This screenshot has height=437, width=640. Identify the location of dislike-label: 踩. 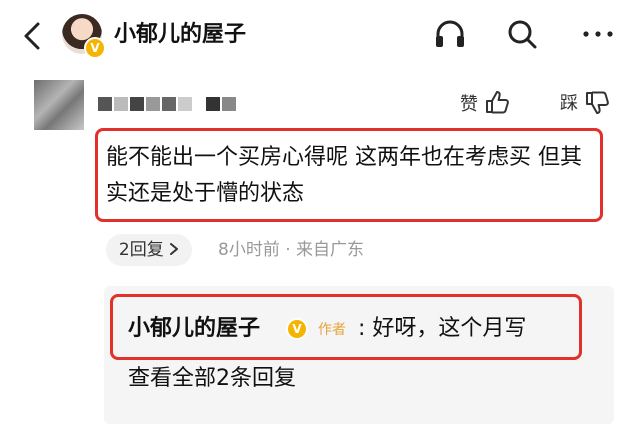
(569, 103).